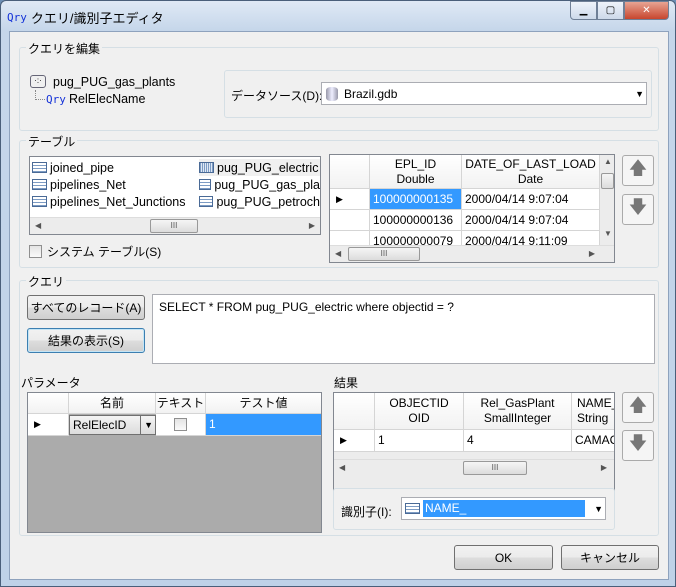 This screenshot has height=587, width=676. I want to click on column-header: EPL_ID Double, so click(416, 172).